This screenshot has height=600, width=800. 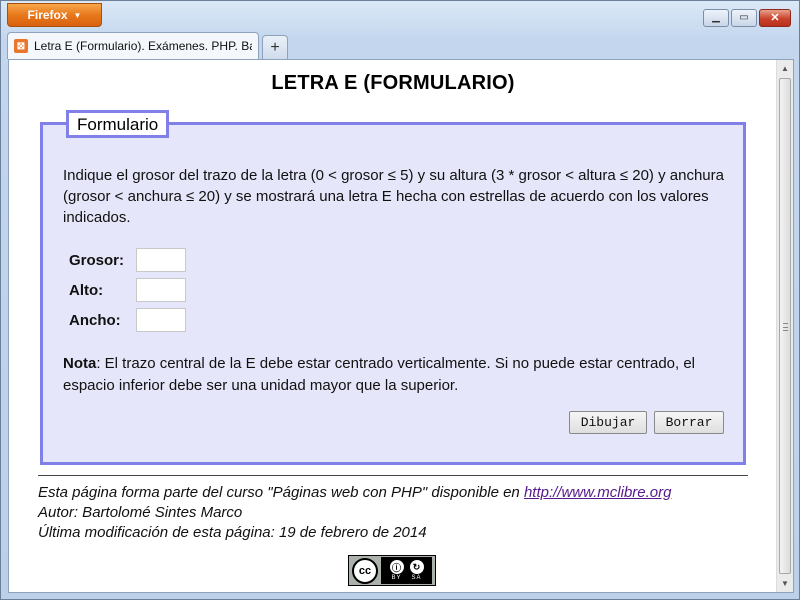 I want to click on plus-icon: +, so click(x=275, y=47).